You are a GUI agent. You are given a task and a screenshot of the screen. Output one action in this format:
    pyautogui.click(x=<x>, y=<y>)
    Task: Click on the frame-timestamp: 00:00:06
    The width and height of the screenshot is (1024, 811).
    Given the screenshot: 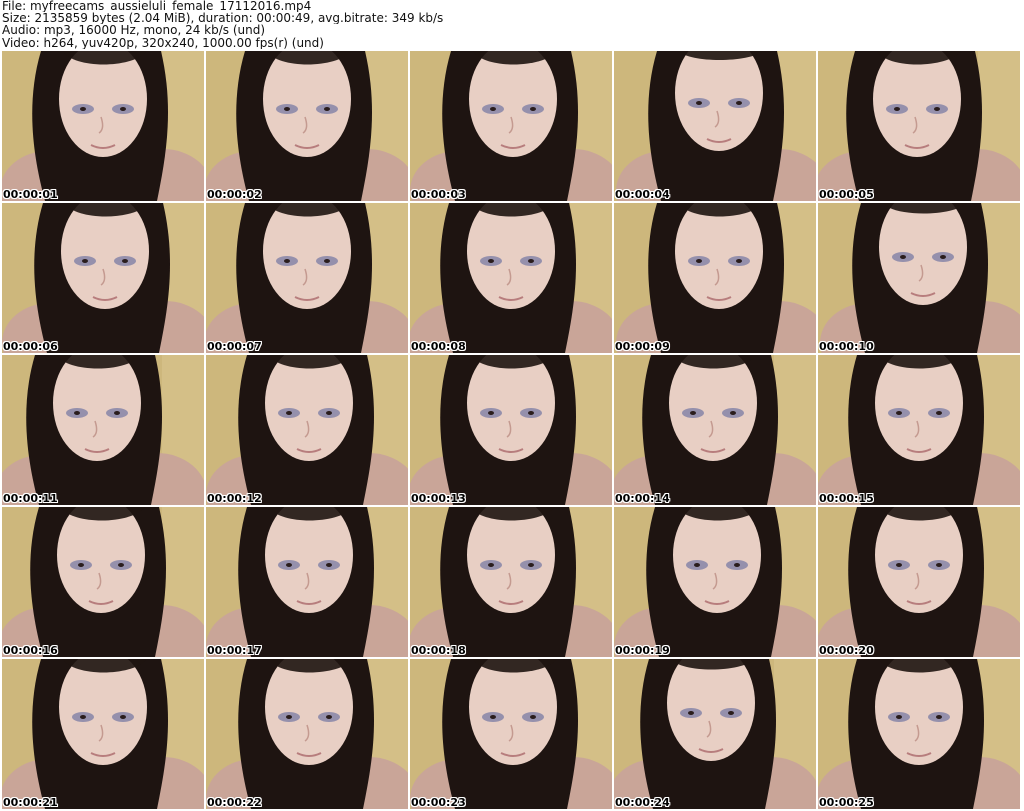 What is the action you would take?
    pyautogui.click(x=30, y=346)
    